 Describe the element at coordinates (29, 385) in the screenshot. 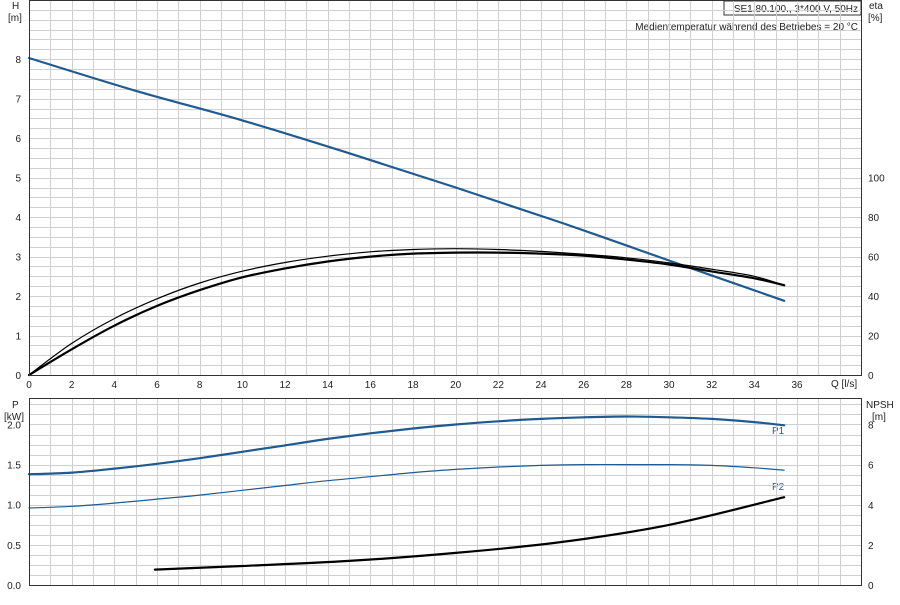

I see `xtick-label: 0` at that location.